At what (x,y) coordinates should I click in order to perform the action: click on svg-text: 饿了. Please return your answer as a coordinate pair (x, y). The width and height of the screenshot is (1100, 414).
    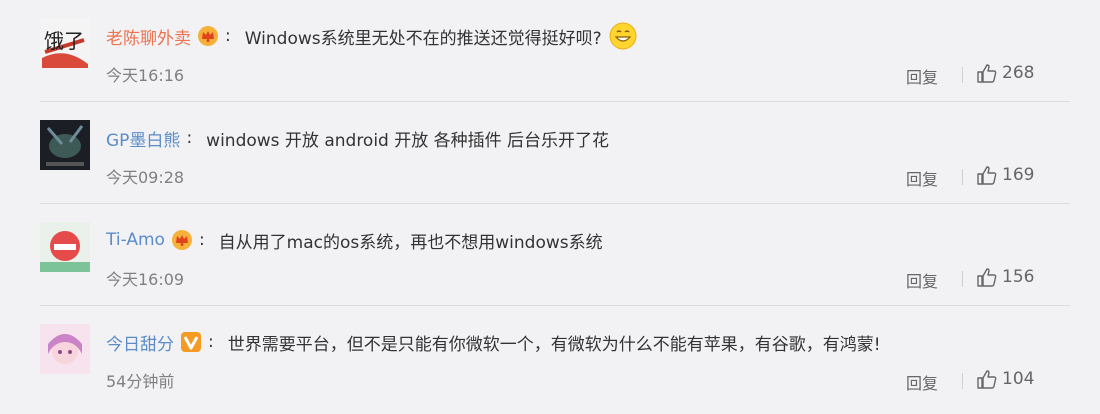
    Looking at the image, I should click on (64, 41).